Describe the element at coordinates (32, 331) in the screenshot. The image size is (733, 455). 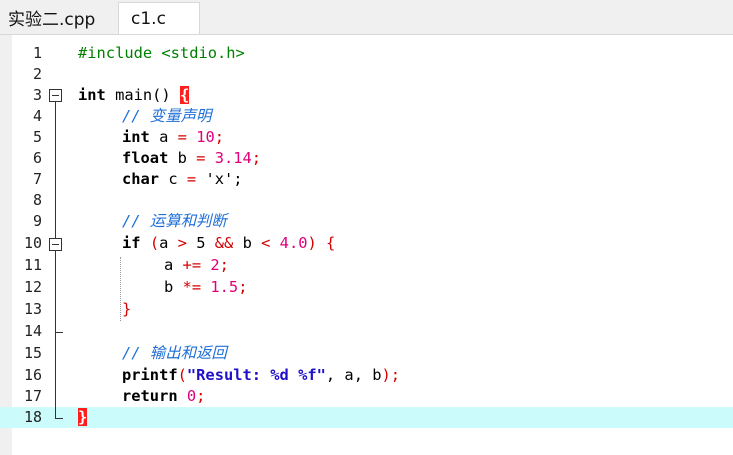
I see `line-number: 14` at that location.